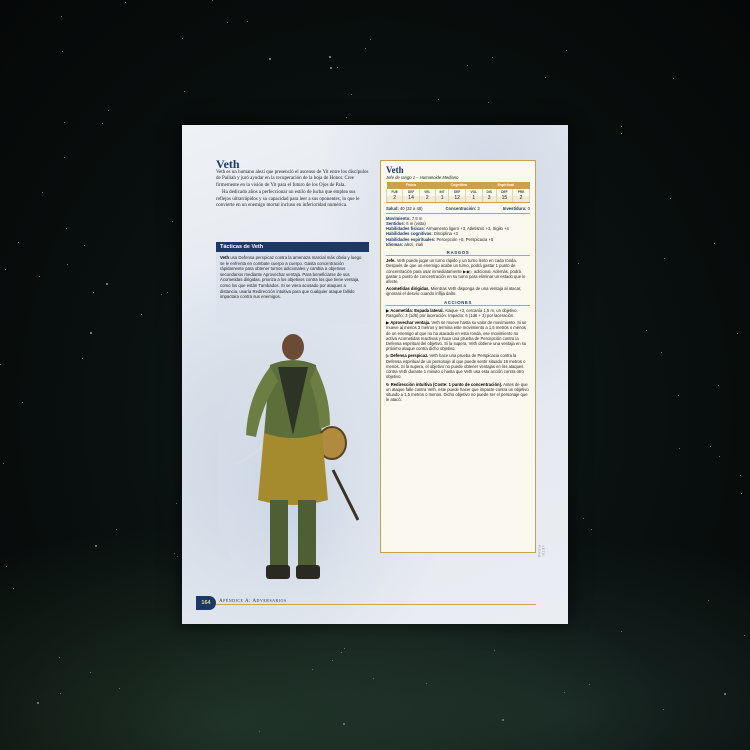 This screenshot has height=750, width=750. Describe the element at coordinates (506, 186) in the screenshot. I see `attr-group-spiritual: Espiritual` at that location.